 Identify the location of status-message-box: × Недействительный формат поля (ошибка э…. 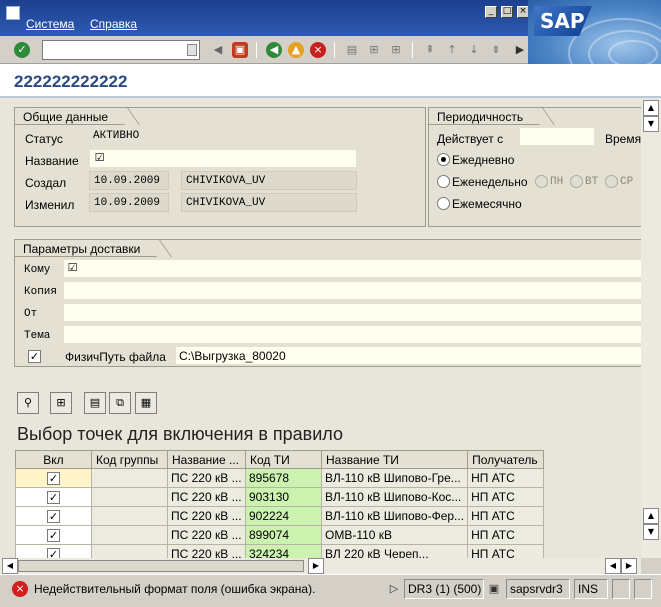
(203, 589).